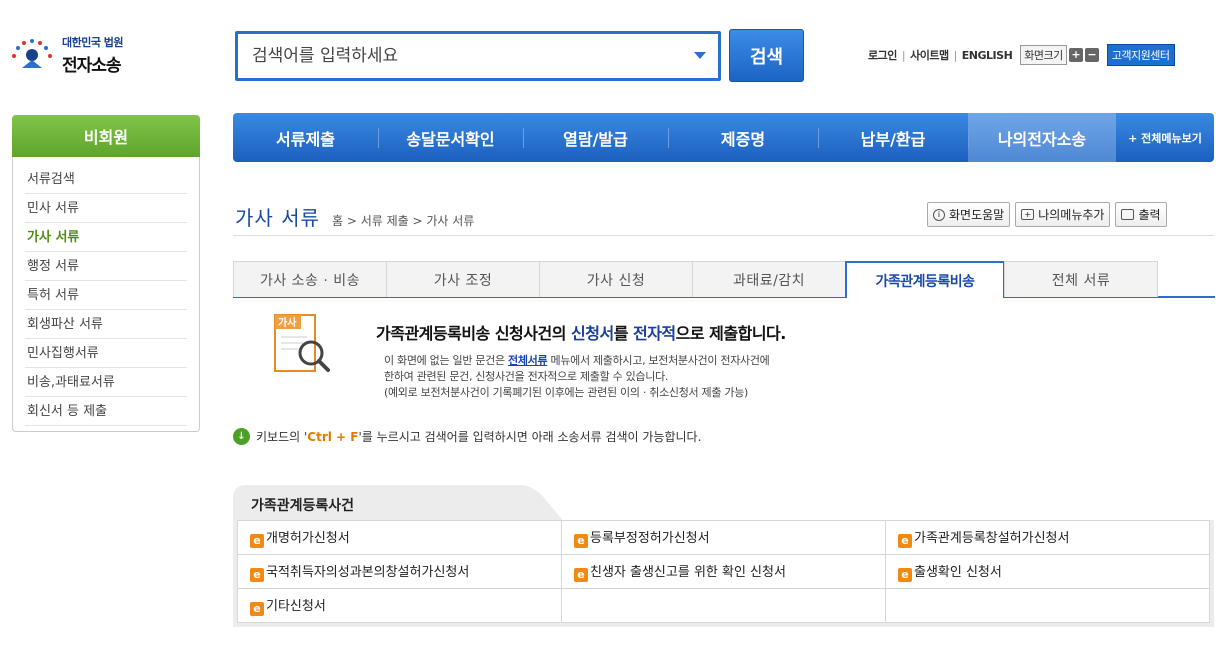  What do you see at coordinates (1071, 215) in the screenshot?
I see `add-menu-label: 나의메뉴추가` at bounding box center [1071, 215].